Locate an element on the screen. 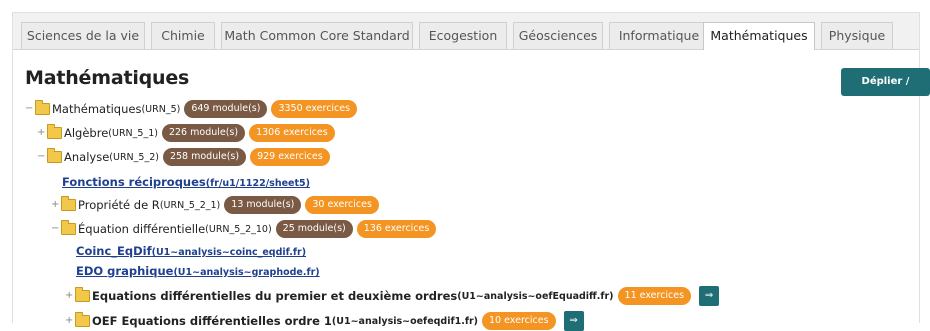 This screenshot has width=930, height=331. node-name: Analyse is located at coordinates (86, 157).